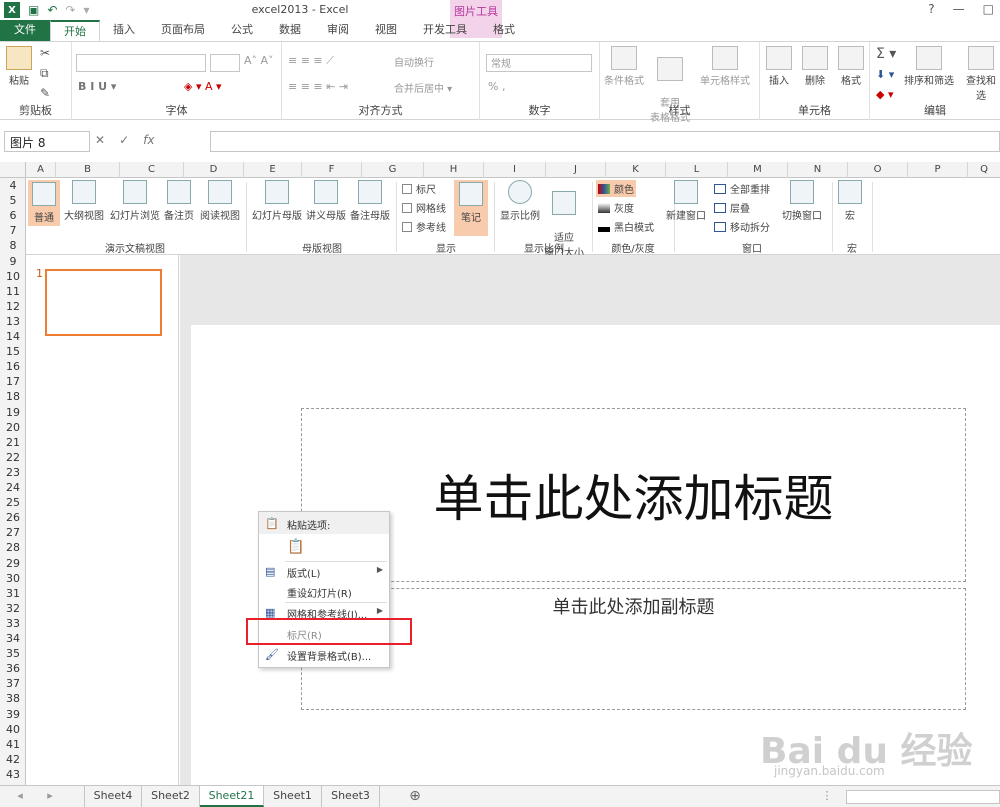 The height and width of the screenshot is (807, 1000). I want to click on autosum-icon: Σ ▾, so click(886, 54).